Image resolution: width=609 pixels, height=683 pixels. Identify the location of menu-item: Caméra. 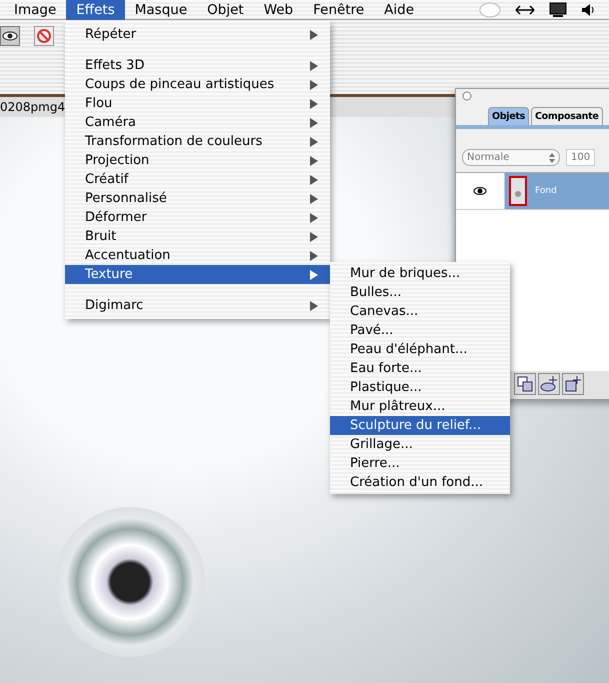
(197, 122).